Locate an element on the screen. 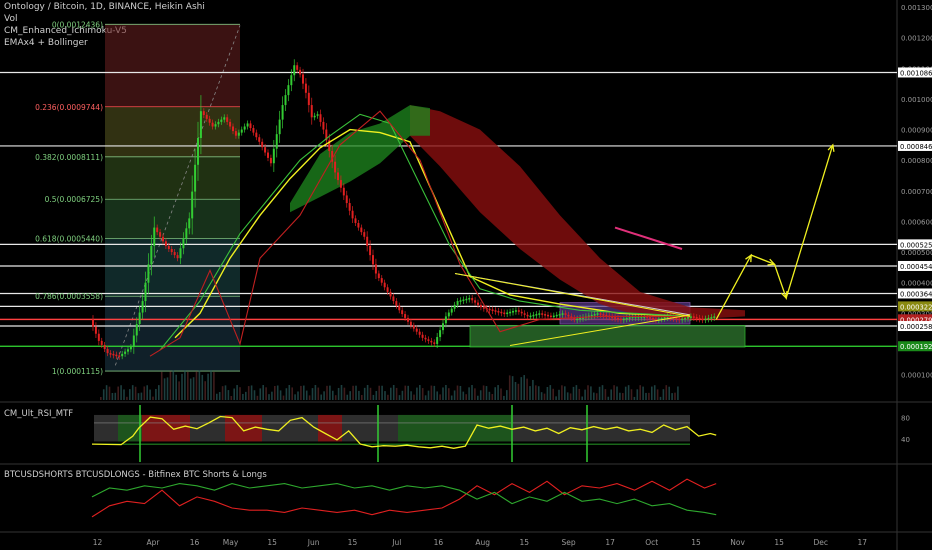 Image resolution: width=932 pixels, height=550 pixels. rsi-overbought-zone is located at coordinates (243, 428).